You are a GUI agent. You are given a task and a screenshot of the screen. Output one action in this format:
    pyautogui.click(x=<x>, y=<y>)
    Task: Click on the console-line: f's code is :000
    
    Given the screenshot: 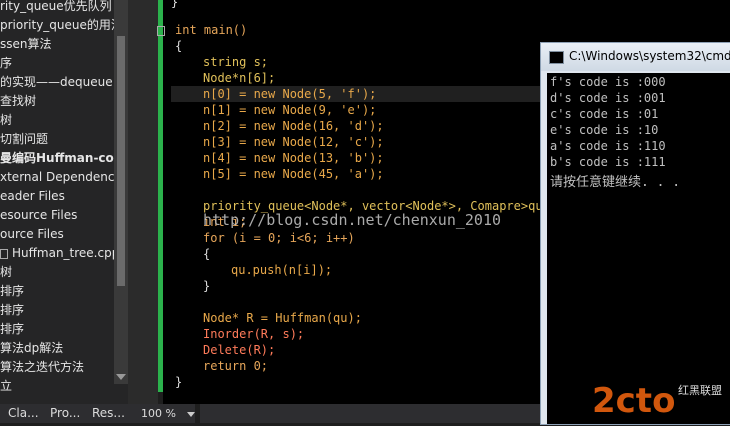 What is the action you would take?
    pyautogui.click(x=608, y=82)
    